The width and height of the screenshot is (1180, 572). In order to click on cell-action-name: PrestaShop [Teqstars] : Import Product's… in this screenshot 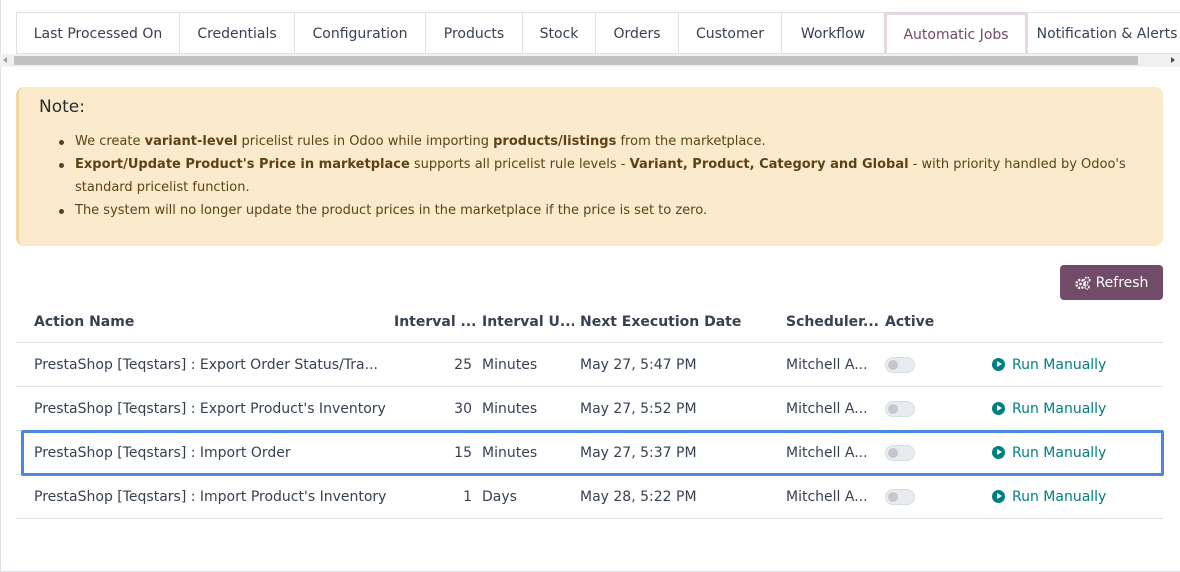, I will do `click(214, 496)`.